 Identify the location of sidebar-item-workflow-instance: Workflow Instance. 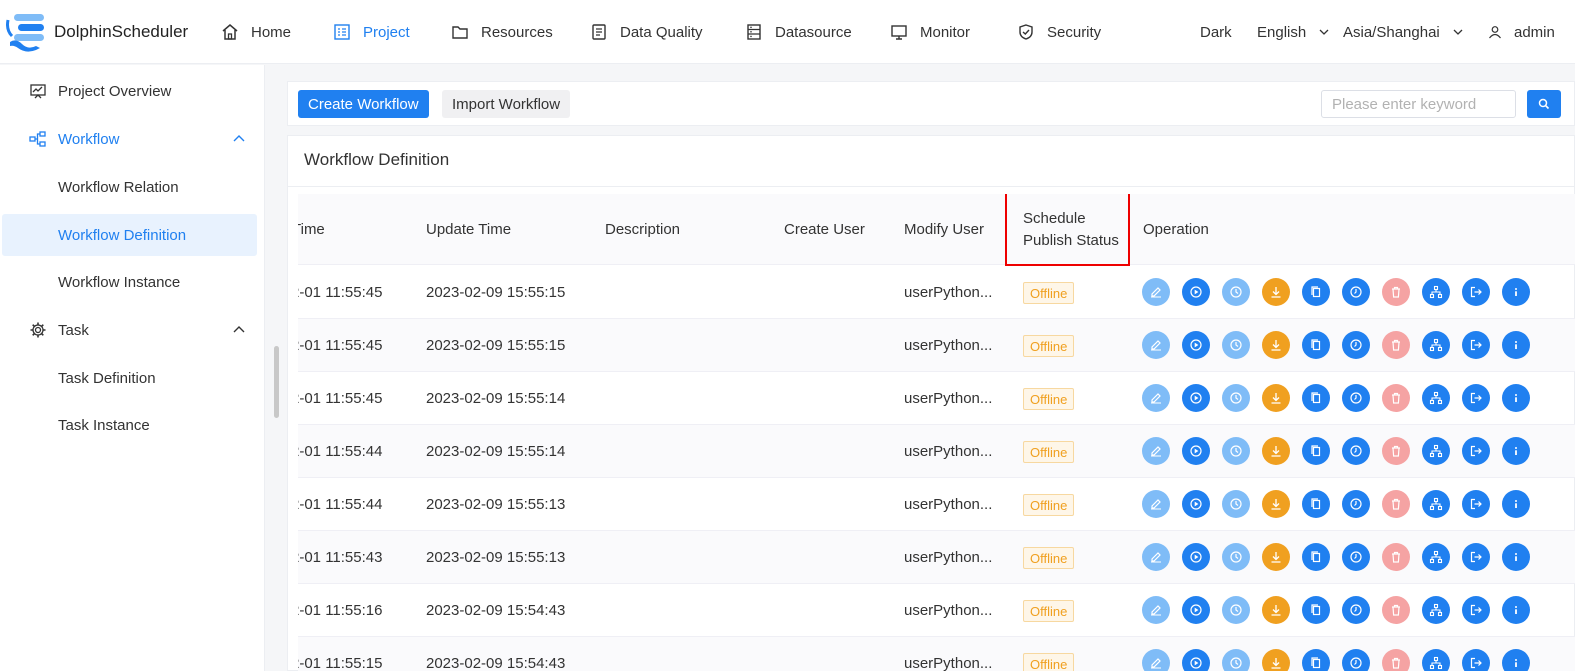
(129, 282).